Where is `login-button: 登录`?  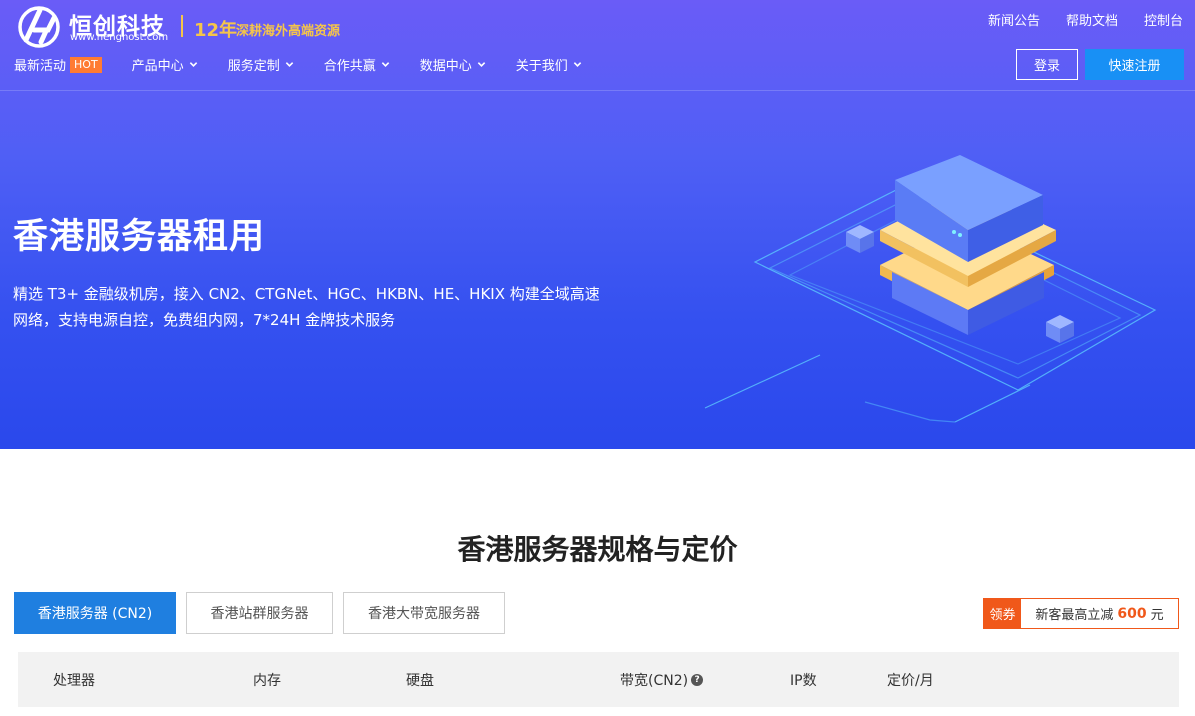 login-button: 登录 is located at coordinates (1047, 64).